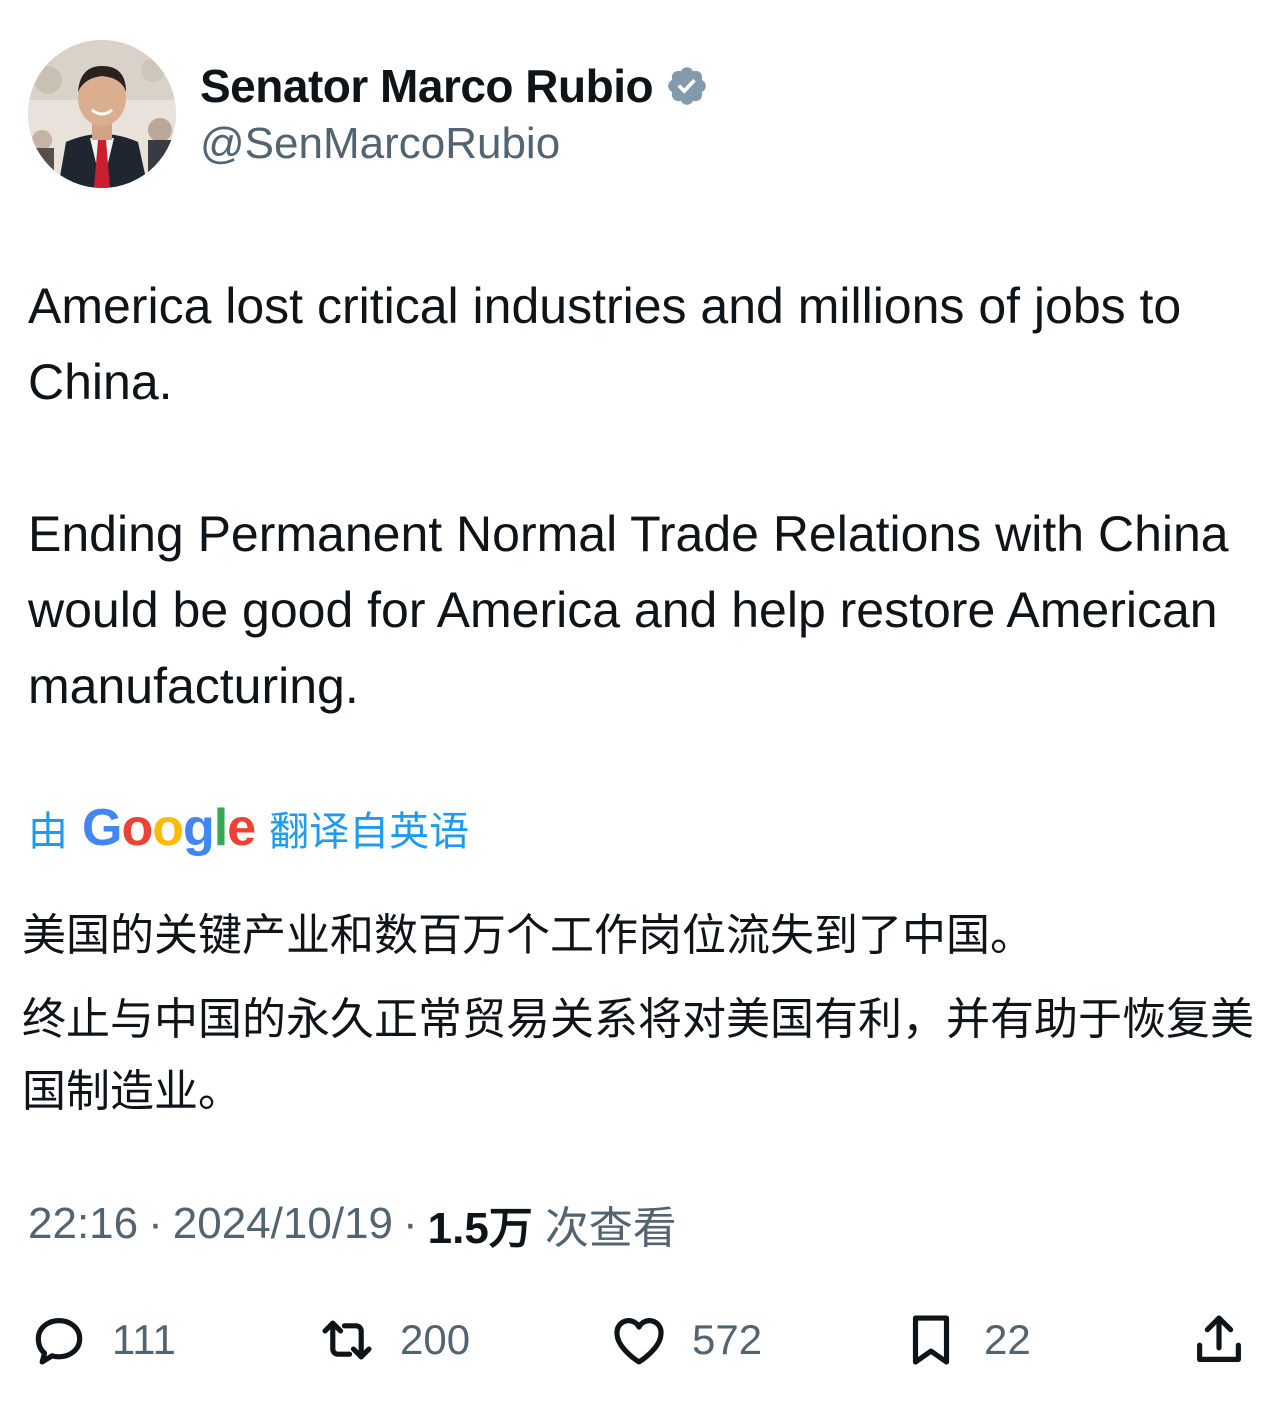 Image resolution: width=1280 pixels, height=1422 pixels. I want to click on tweet-meta: 22:16 · 2024/10/19 · 1.5万 次查看, so click(352, 1224).